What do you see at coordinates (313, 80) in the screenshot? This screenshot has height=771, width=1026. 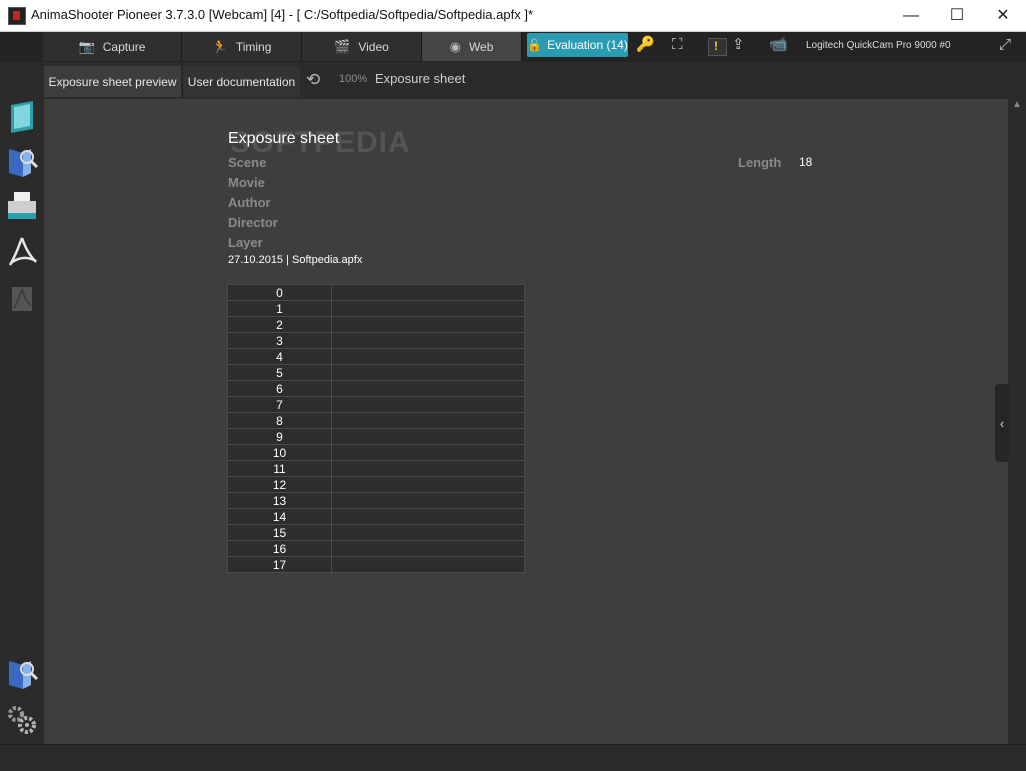 I see `refresh-icon: ⟲` at bounding box center [313, 80].